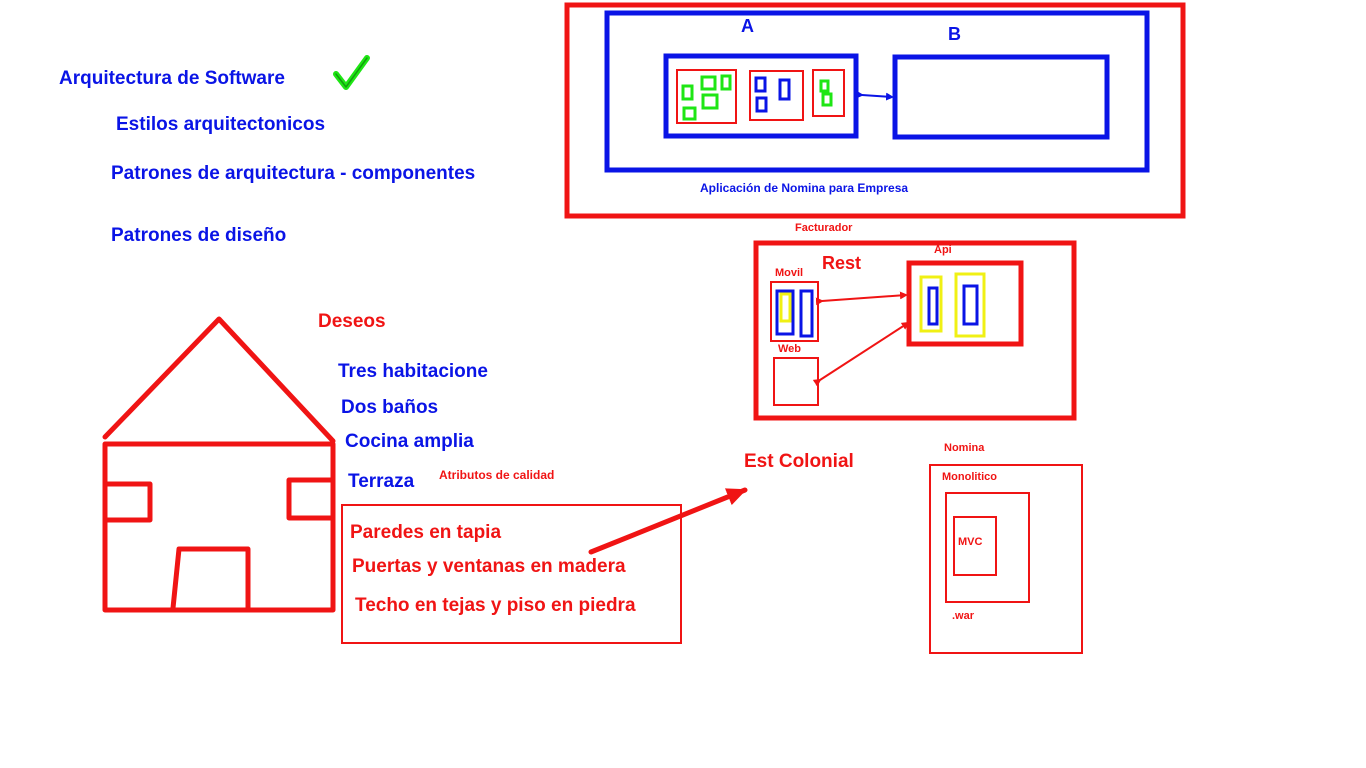 This screenshot has height=768, width=1366. What do you see at coordinates (963, 616) in the screenshot?
I see `war-label: .war` at bounding box center [963, 616].